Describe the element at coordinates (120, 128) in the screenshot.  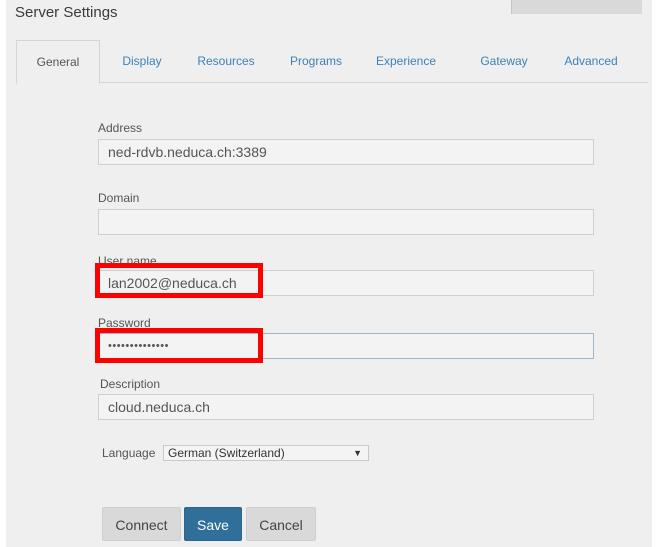
I see `address-label: Address` at that location.